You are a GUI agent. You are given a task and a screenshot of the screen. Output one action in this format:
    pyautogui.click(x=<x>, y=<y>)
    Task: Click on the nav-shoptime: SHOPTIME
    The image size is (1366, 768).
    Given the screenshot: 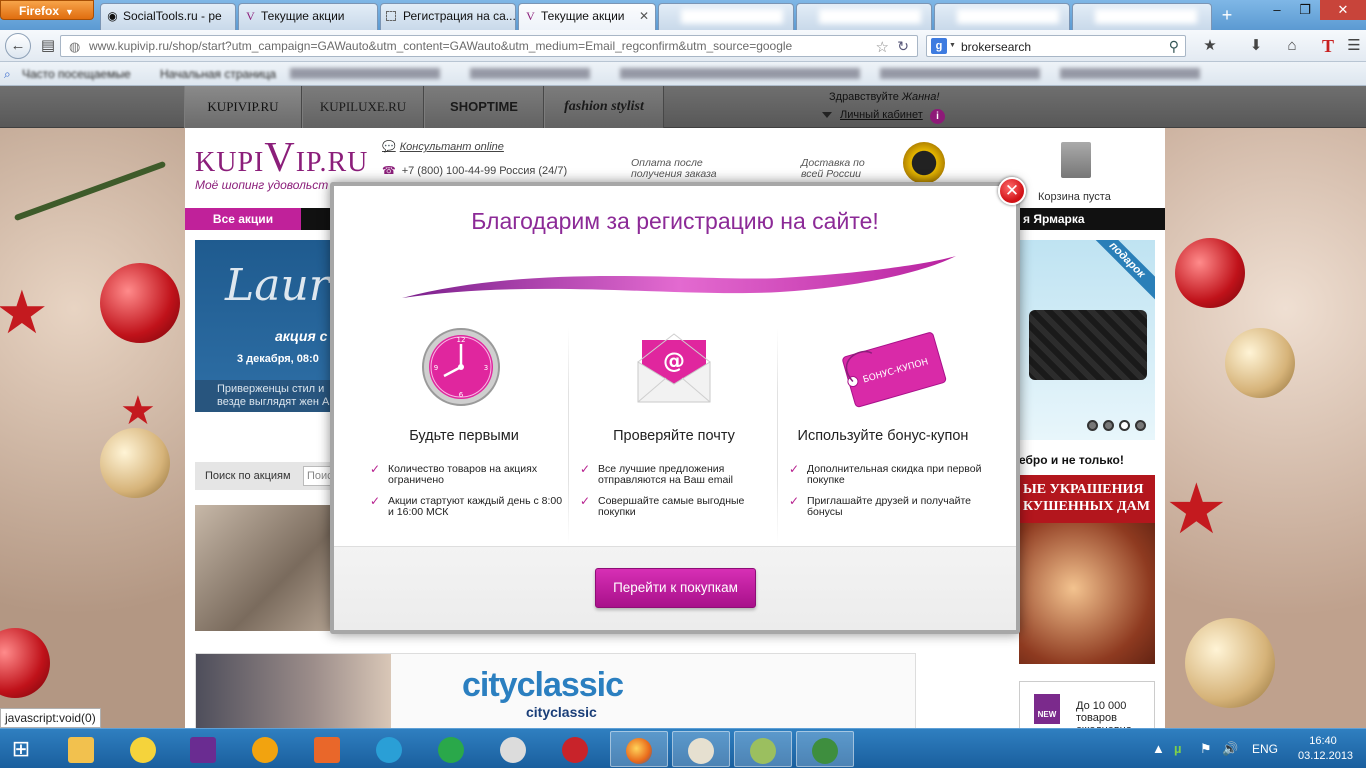 What is the action you would take?
    pyautogui.click(x=484, y=107)
    